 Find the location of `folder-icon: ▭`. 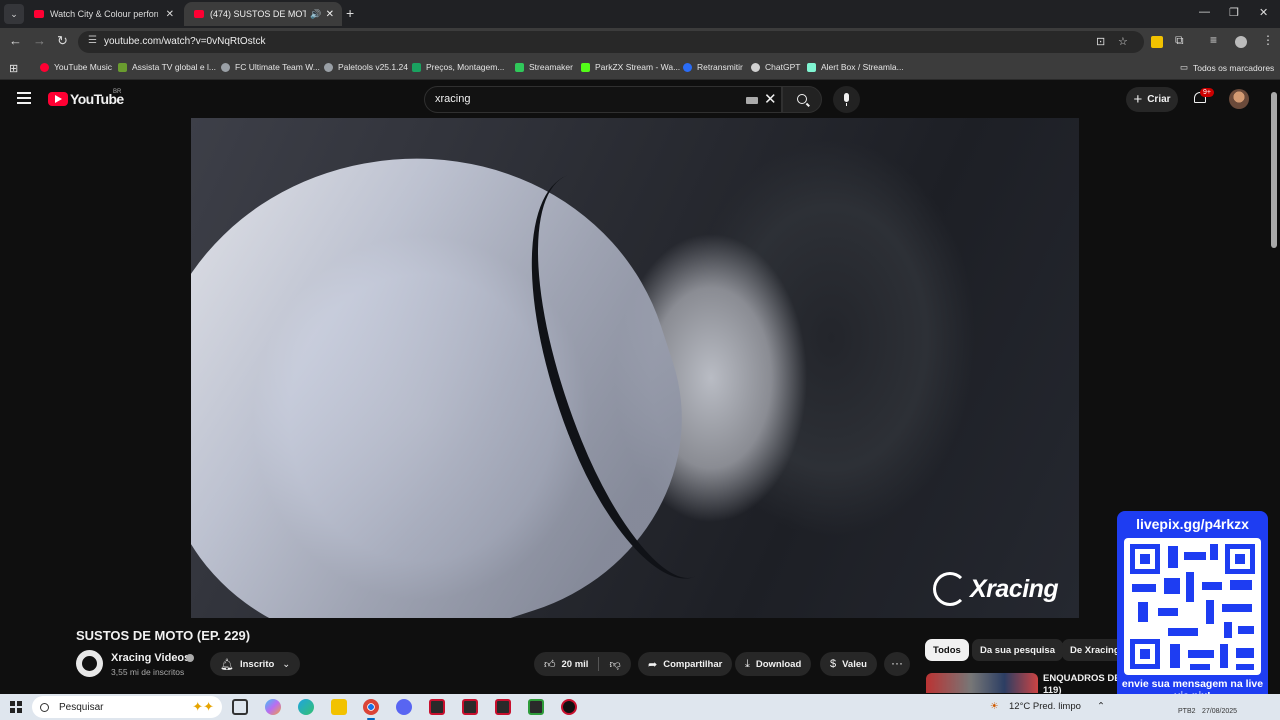

folder-icon: ▭ is located at coordinates (1184, 67).